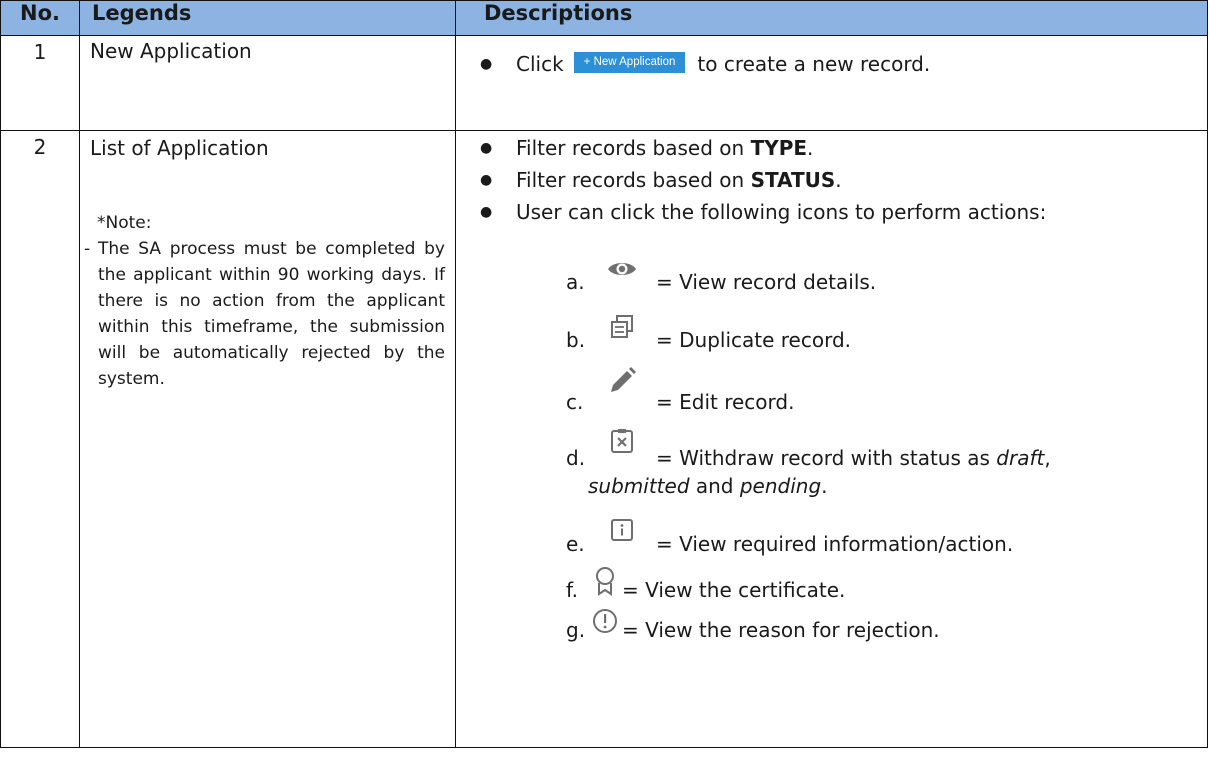  What do you see at coordinates (781, 630) in the screenshot?
I see `item-text: = View the reason for rejection.` at bounding box center [781, 630].